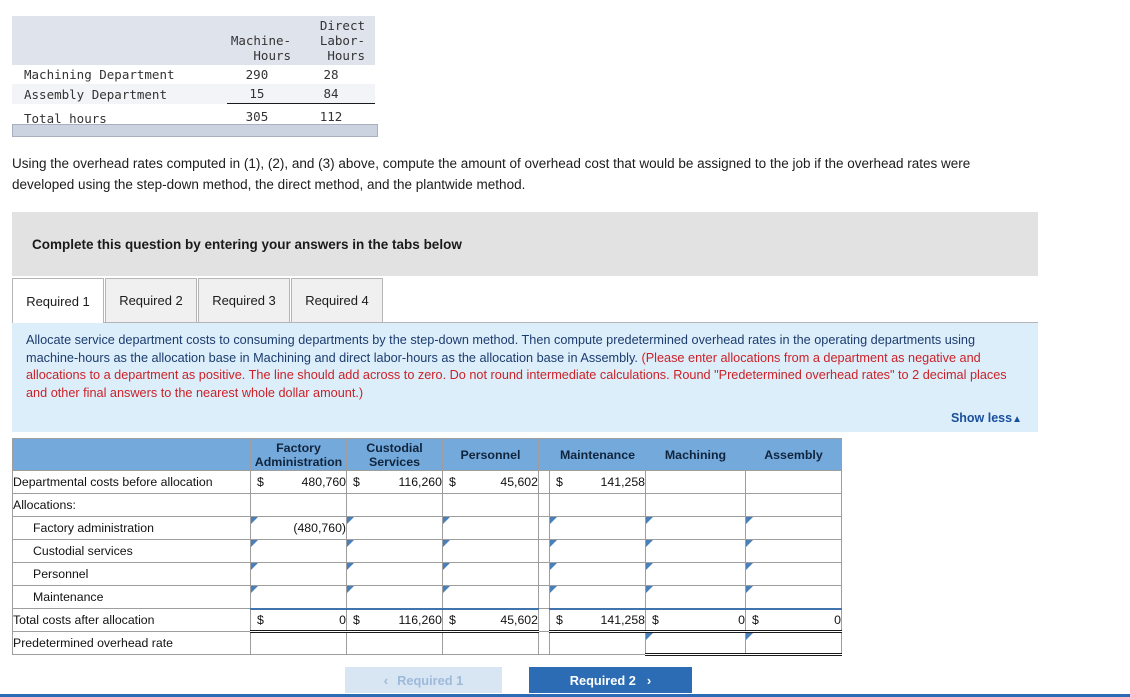 The width and height of the screenshot is (1130, 697). Describe the element at coordinates (298, 482) in the screenshot. I see `before-allocation-factory-administration: $ 480,760` at that location.